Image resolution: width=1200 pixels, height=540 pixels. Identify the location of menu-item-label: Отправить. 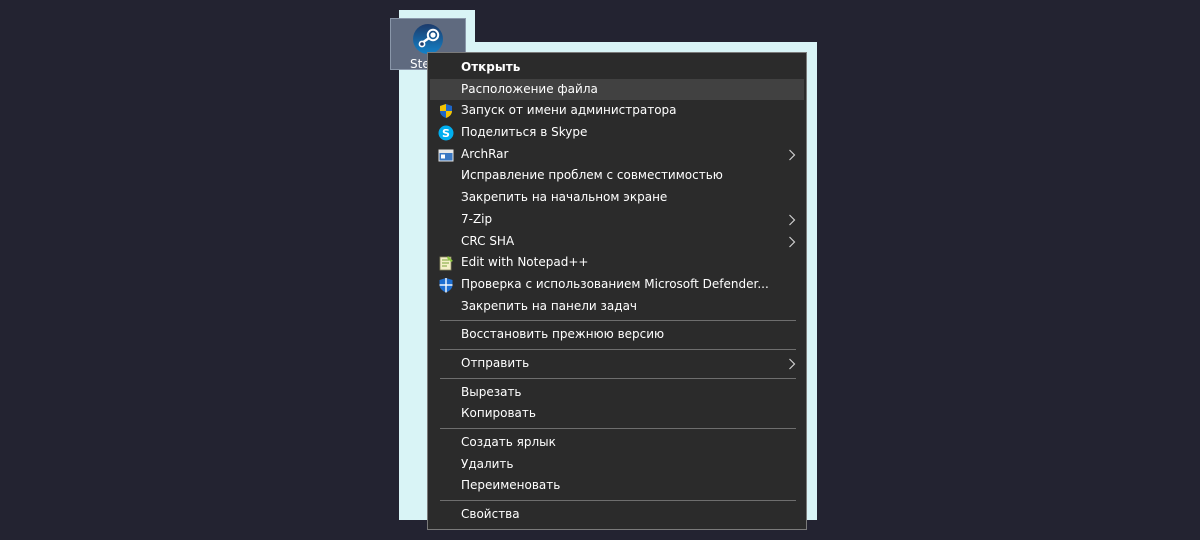
(495, 362).